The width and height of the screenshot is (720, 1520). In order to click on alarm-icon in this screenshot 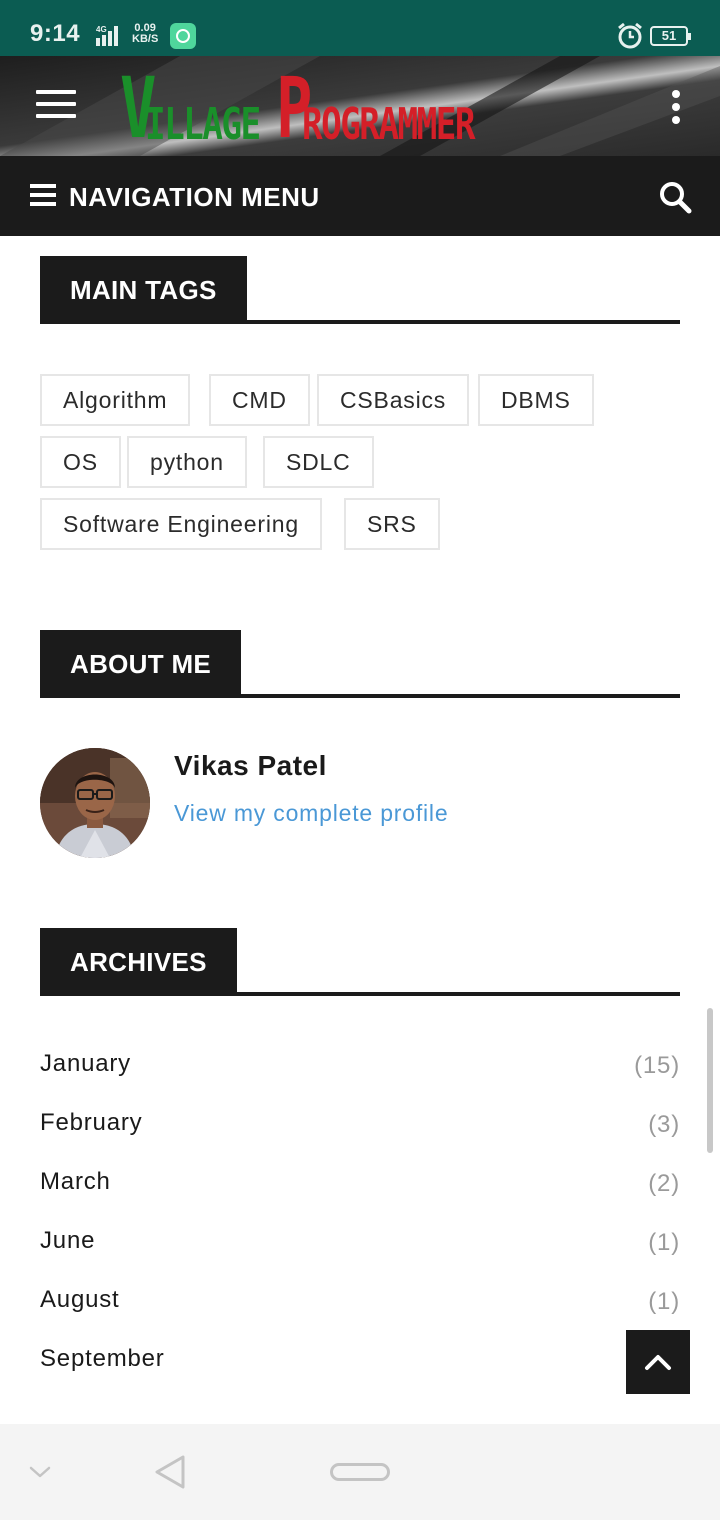, I will do `click(630, 35)`.